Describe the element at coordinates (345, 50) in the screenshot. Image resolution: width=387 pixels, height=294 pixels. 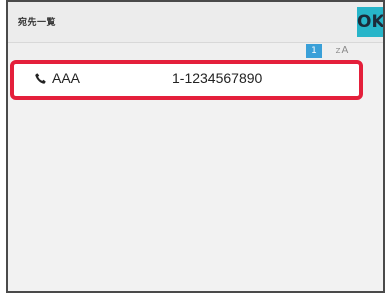
I see `sort-a-label: A` at that location.